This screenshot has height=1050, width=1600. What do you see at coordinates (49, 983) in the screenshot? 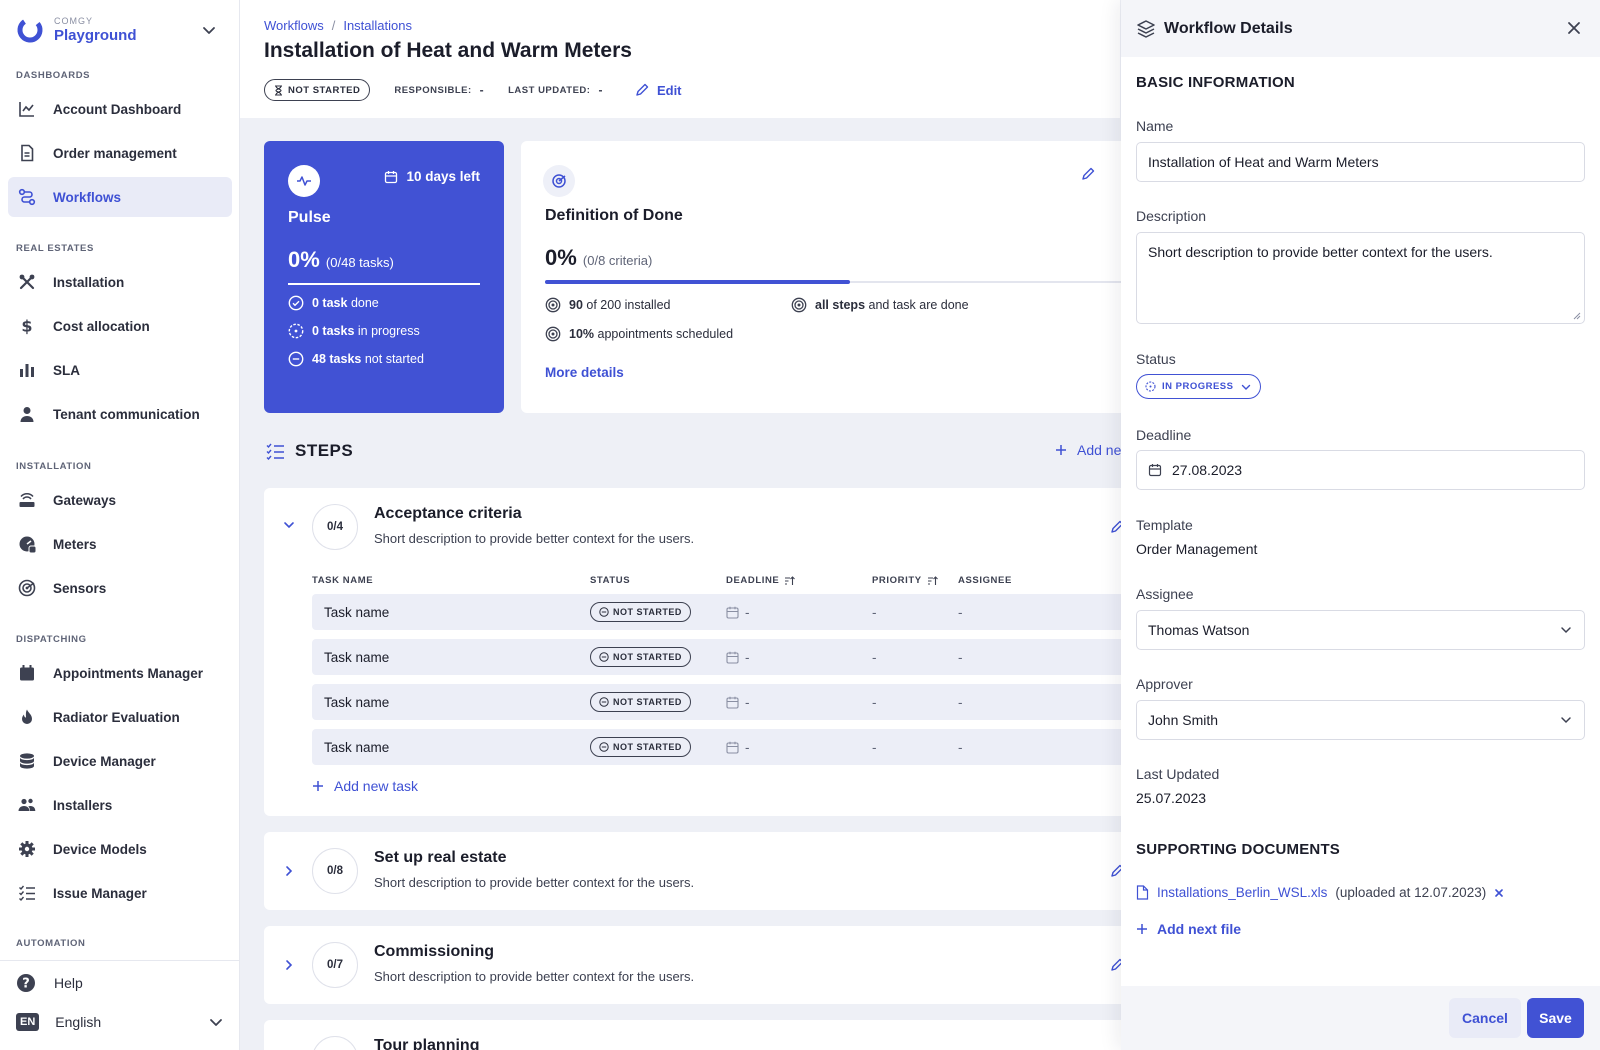
I see `help-link: ? Help` at bounding box center [49, 983].